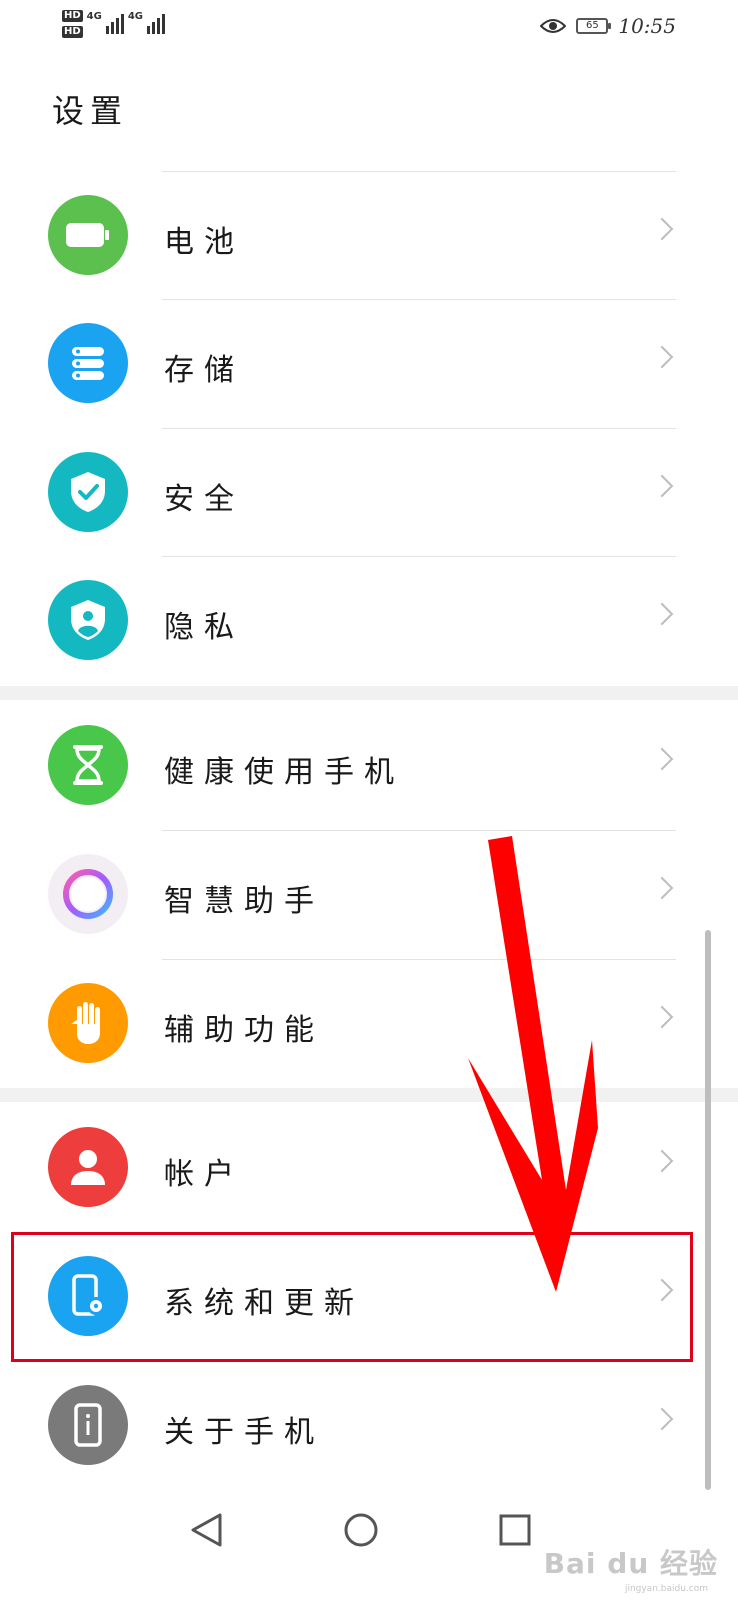 The image size is (738, 1600). What do you see at coordinates (350, 363) in the screenshot?
I see `settings-item-storage: 存储` at bounding box center [350, 363].